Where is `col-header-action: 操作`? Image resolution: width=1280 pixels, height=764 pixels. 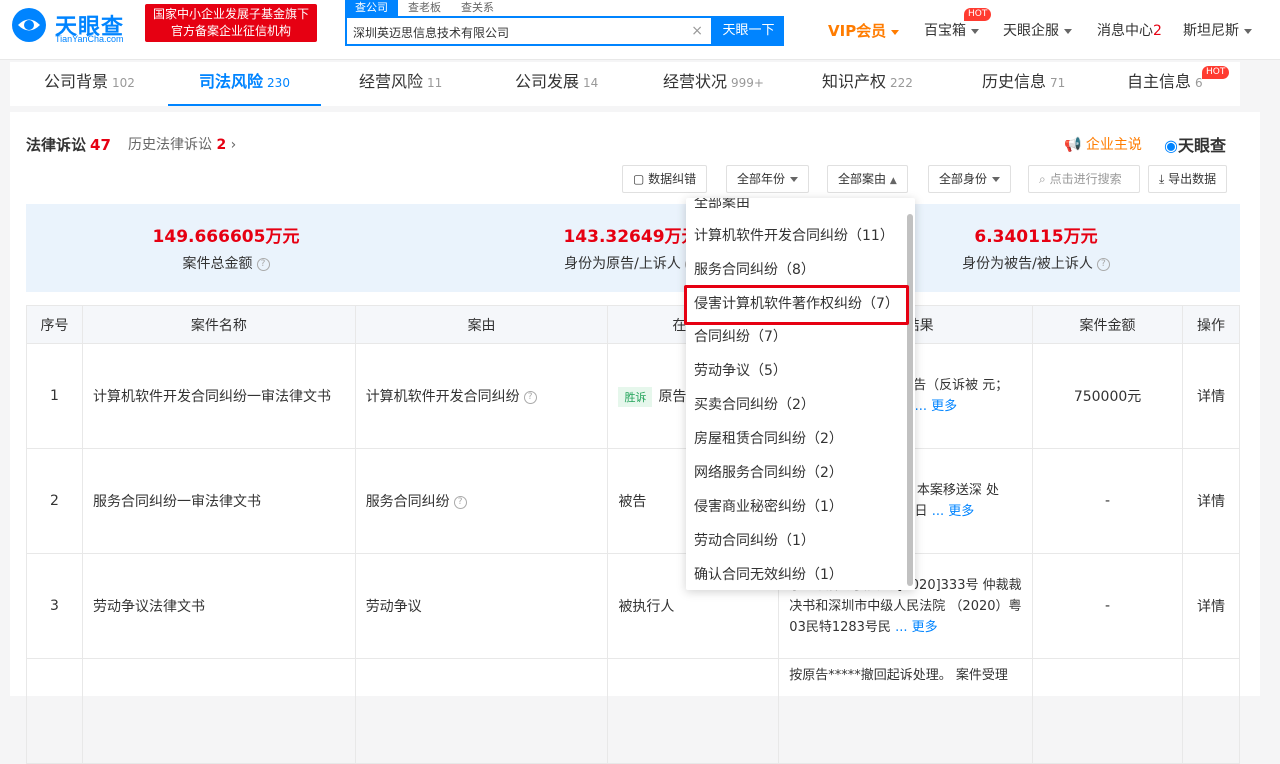 col-header-action: 操作 is located at coordinates (1211, 324).